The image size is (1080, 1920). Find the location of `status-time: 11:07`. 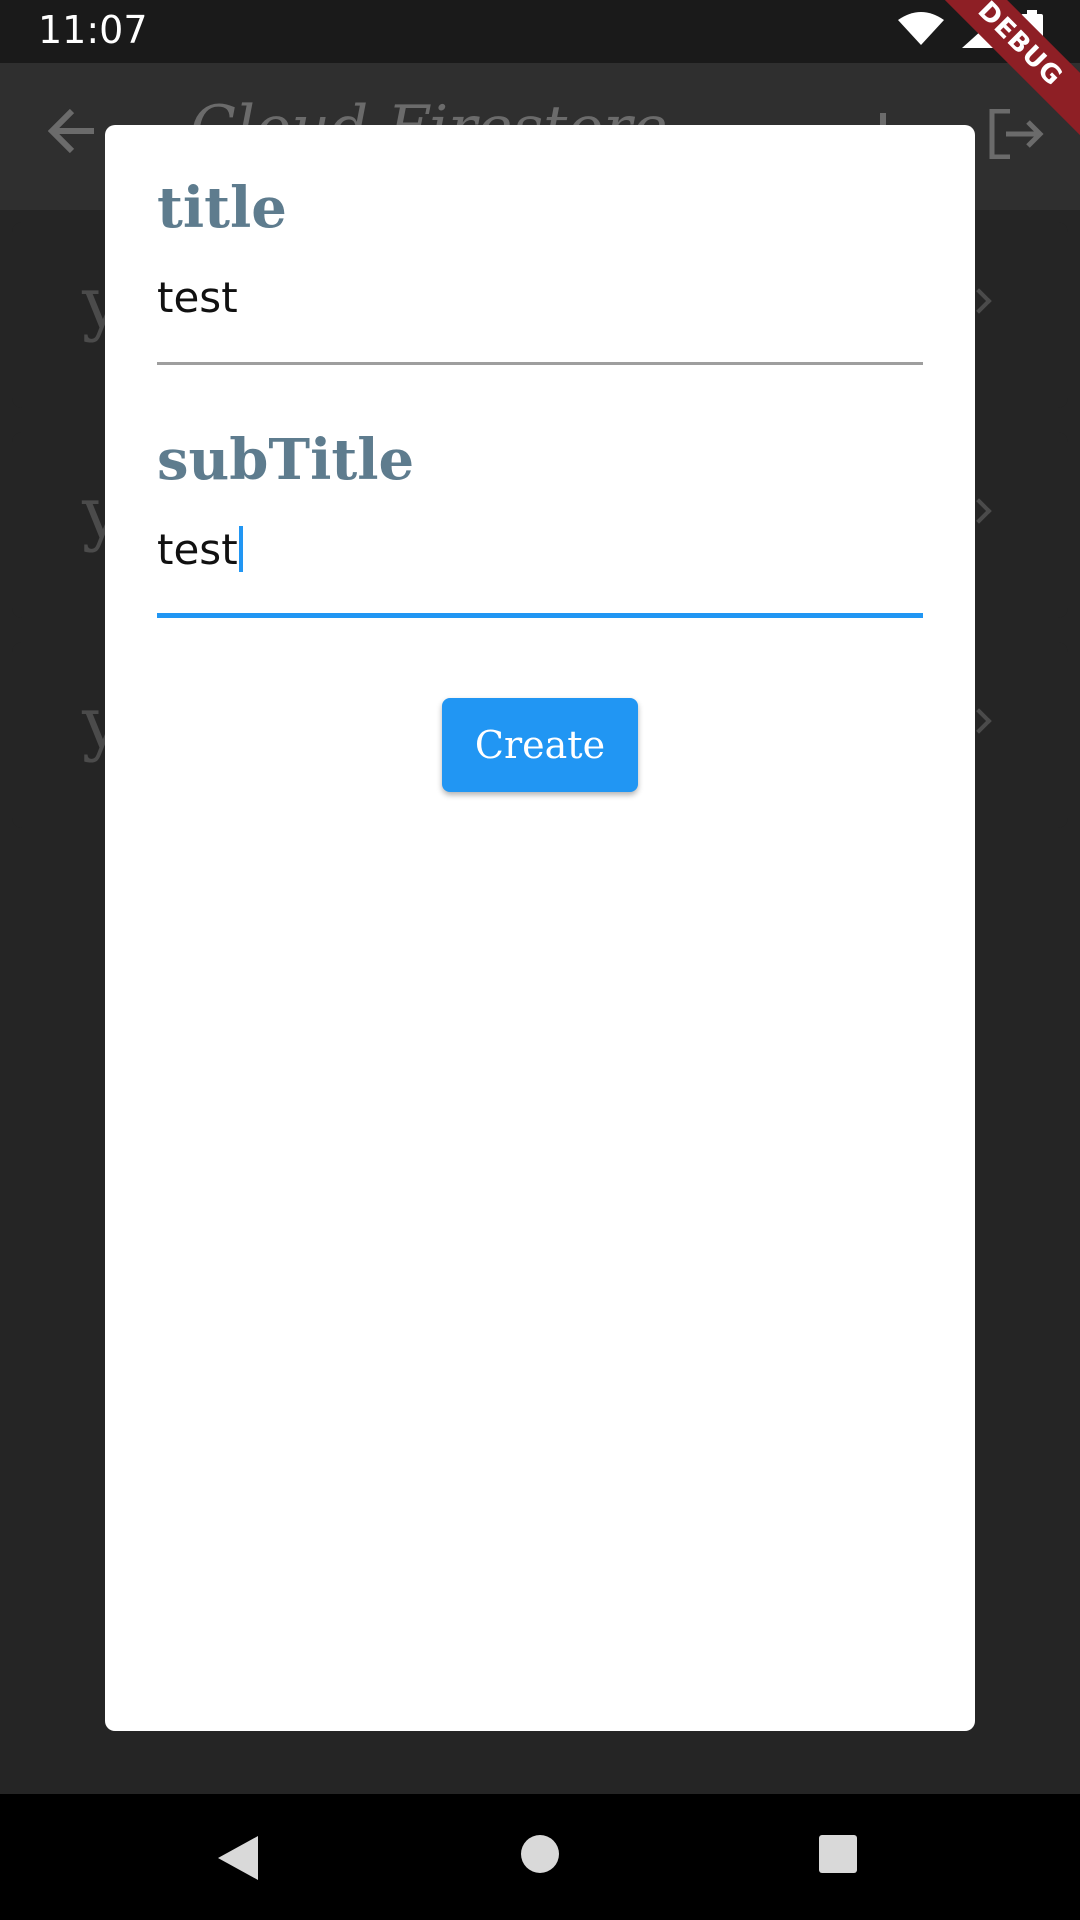

status-time: 11:07 is located at coordinates (93, 30).